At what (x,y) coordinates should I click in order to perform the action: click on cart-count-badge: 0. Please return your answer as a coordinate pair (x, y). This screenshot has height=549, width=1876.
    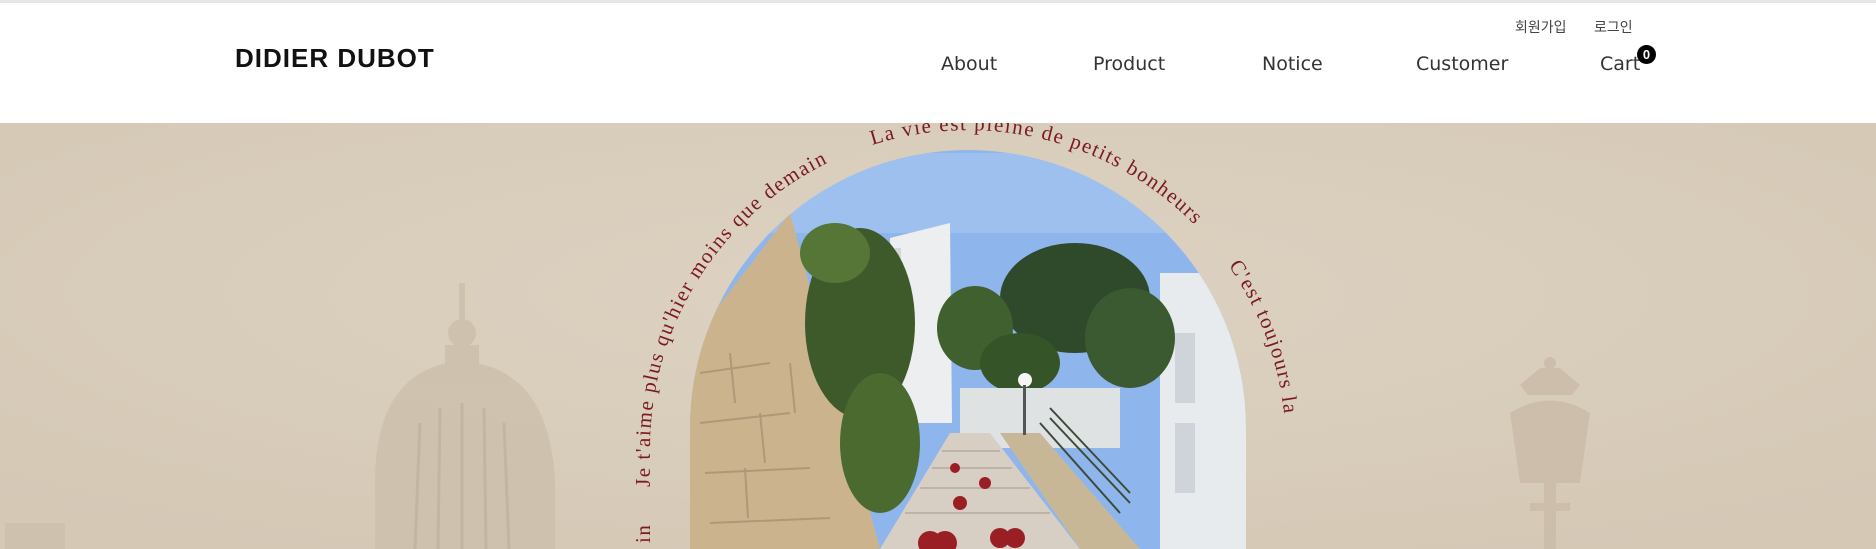
    Looking at the image, I should click on (1646, 54).